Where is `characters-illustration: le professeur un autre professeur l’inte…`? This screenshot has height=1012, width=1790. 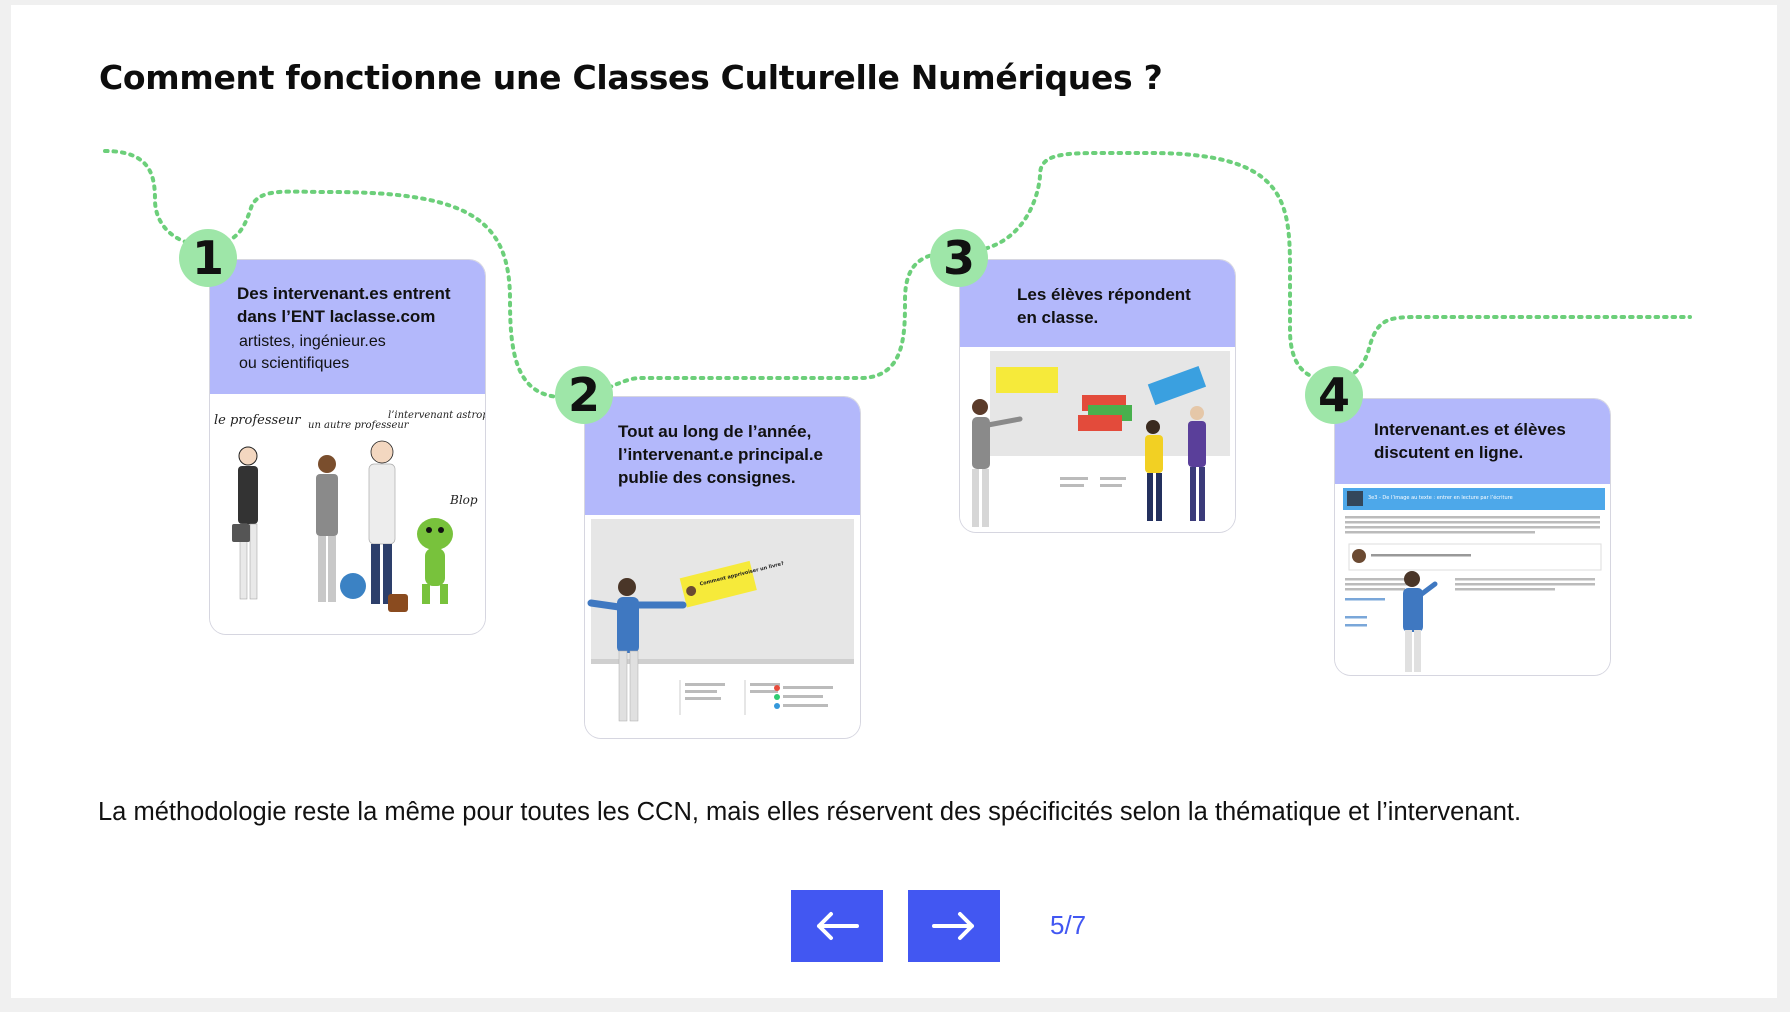
characters-illustration: le professeur un autre professeur l’inte… is located at coordinates (349, 511).